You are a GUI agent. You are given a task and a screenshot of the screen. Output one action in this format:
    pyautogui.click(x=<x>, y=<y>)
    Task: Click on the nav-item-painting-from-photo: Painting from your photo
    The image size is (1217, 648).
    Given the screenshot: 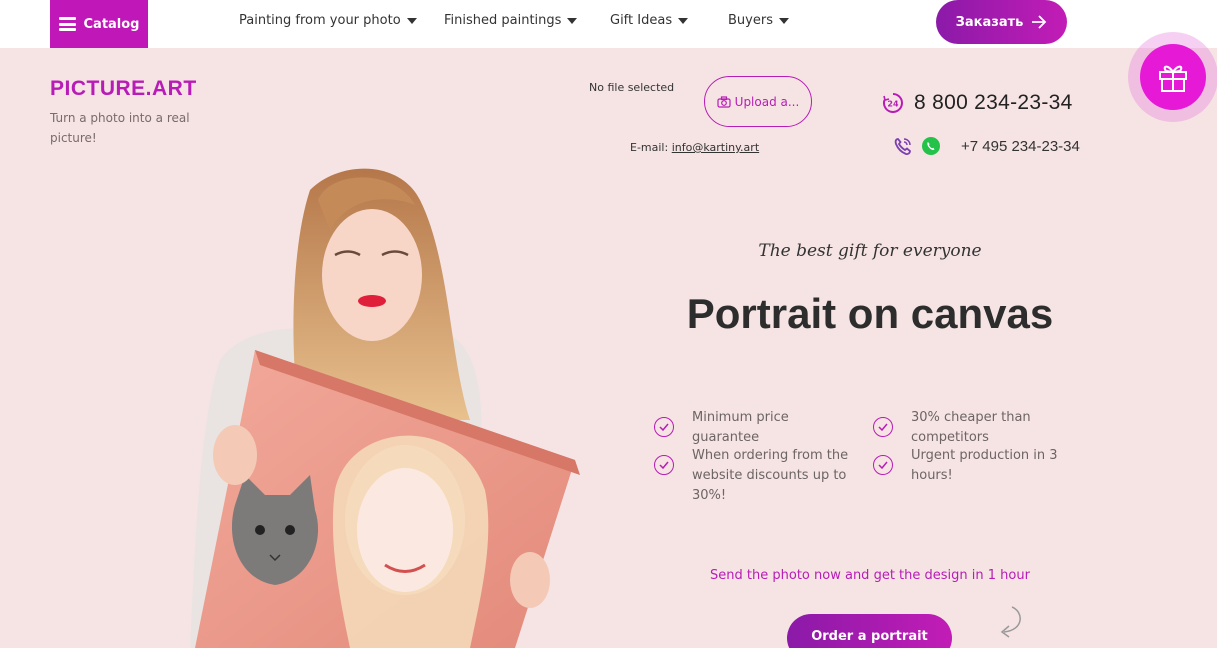 What is the action you would take?
    pyautogui.click(x=328, y=20)
    